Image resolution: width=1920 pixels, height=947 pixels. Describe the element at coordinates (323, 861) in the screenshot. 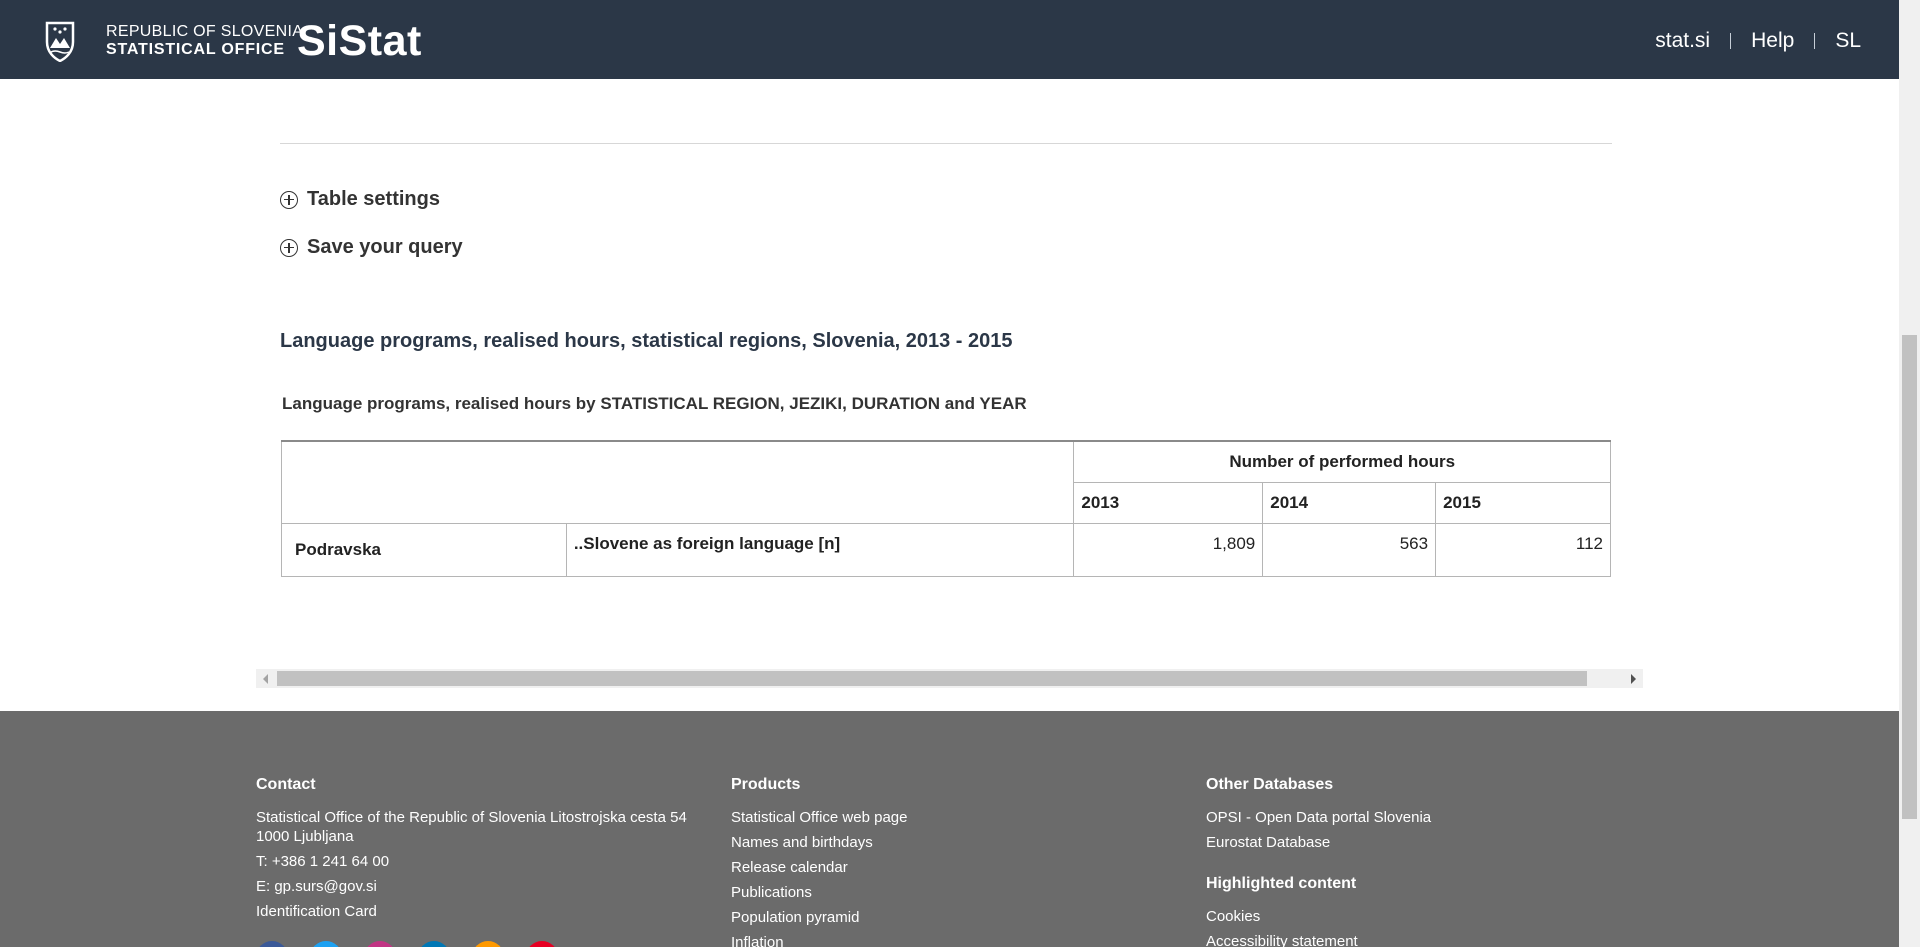

I see `footer-phone: T: +386 1 241 64 00` at that location.